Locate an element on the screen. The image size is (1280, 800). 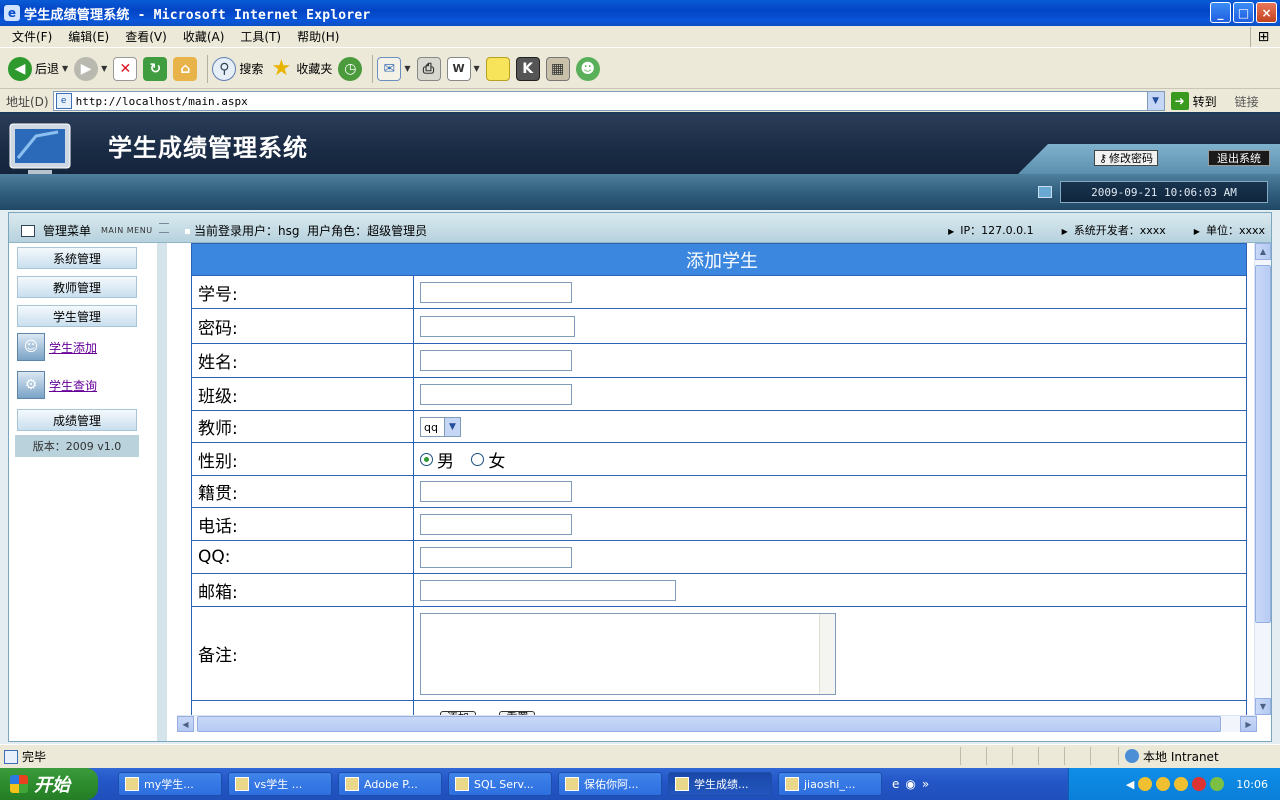
mail-button: ✉ ▼ is located at coordinates (394, 69).